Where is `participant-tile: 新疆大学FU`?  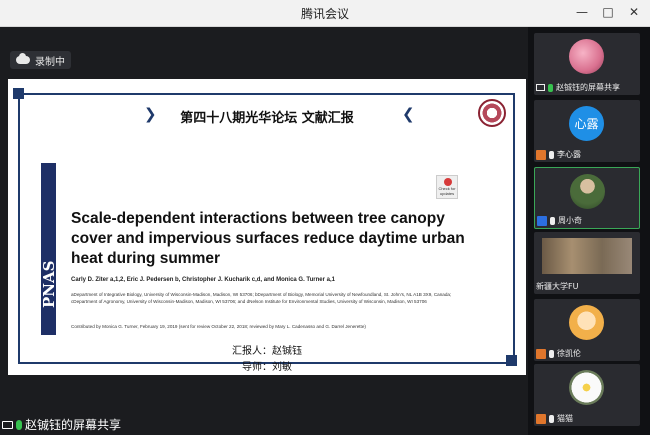
participant-tile: 新疆大学FU is located at coordinates (587, 263).